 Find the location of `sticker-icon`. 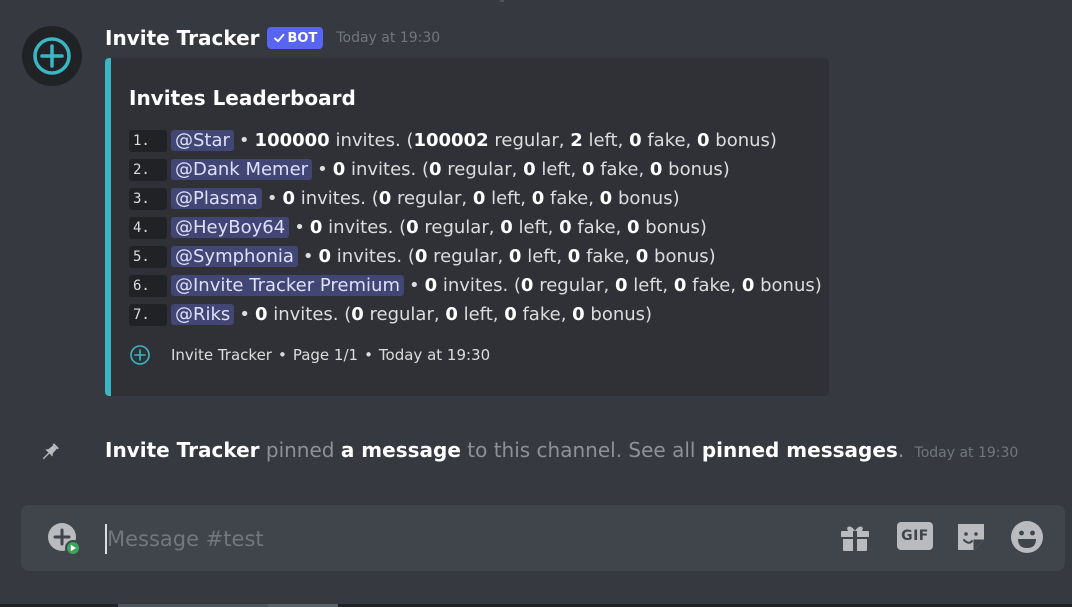

sticker-icon is located at coordinates (971, 537).